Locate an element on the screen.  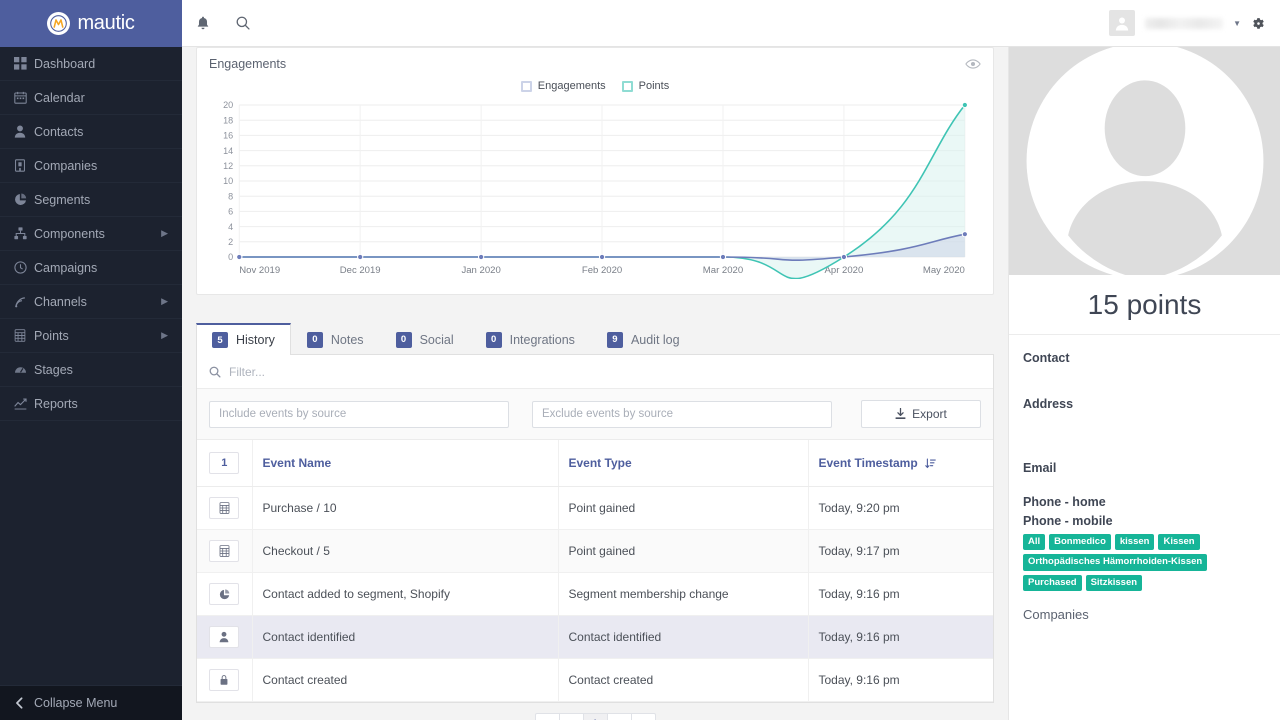
tab-audit-log: 9 Audit log is located at coordinates (643, 339).